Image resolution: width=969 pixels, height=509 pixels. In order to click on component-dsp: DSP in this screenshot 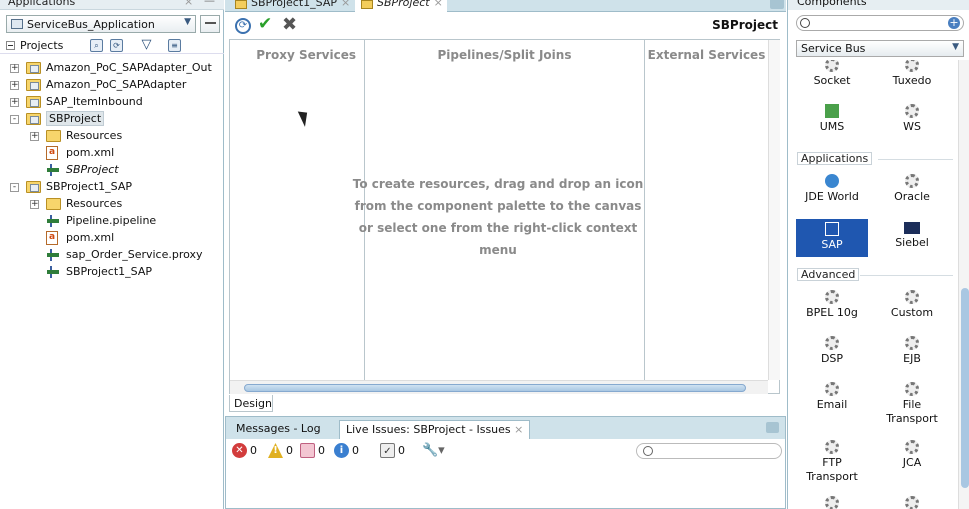, I will do `click(832, 351)`.